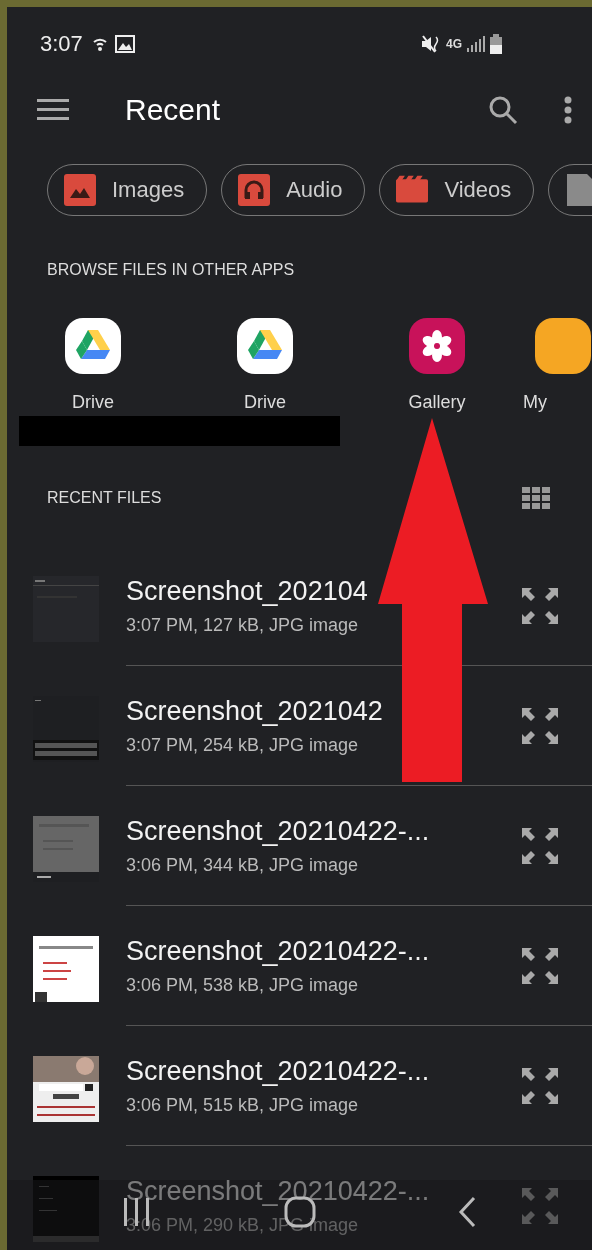 The width and height of the screenshot is (592, 1250). What do you see at coordinates (476, 43) in the screenshot?
I see `signal-icon` at bounding box center [476, 43].